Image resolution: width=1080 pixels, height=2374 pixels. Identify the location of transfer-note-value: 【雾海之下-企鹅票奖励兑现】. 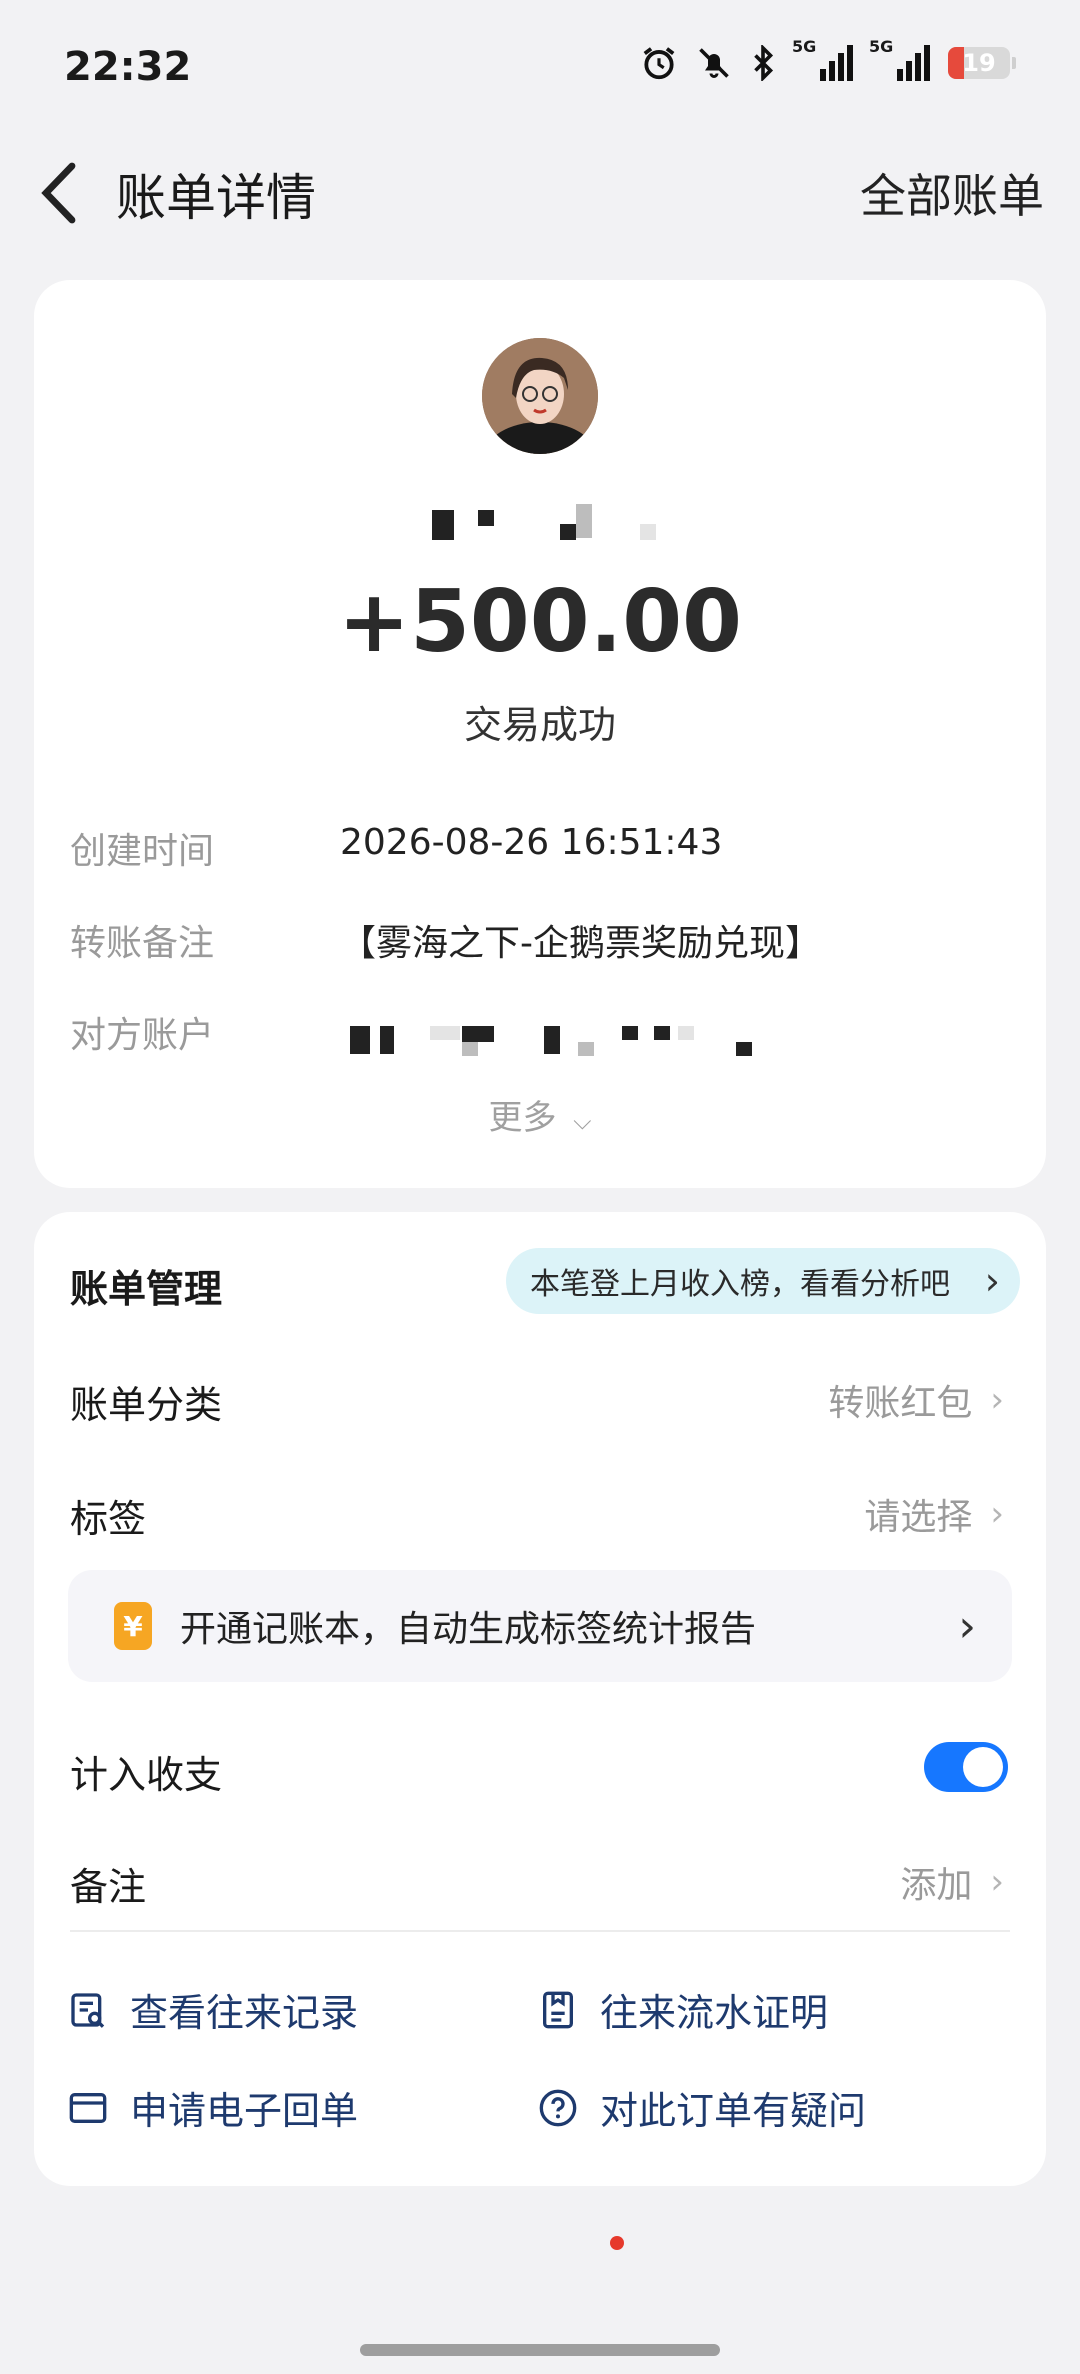
(580, 943).